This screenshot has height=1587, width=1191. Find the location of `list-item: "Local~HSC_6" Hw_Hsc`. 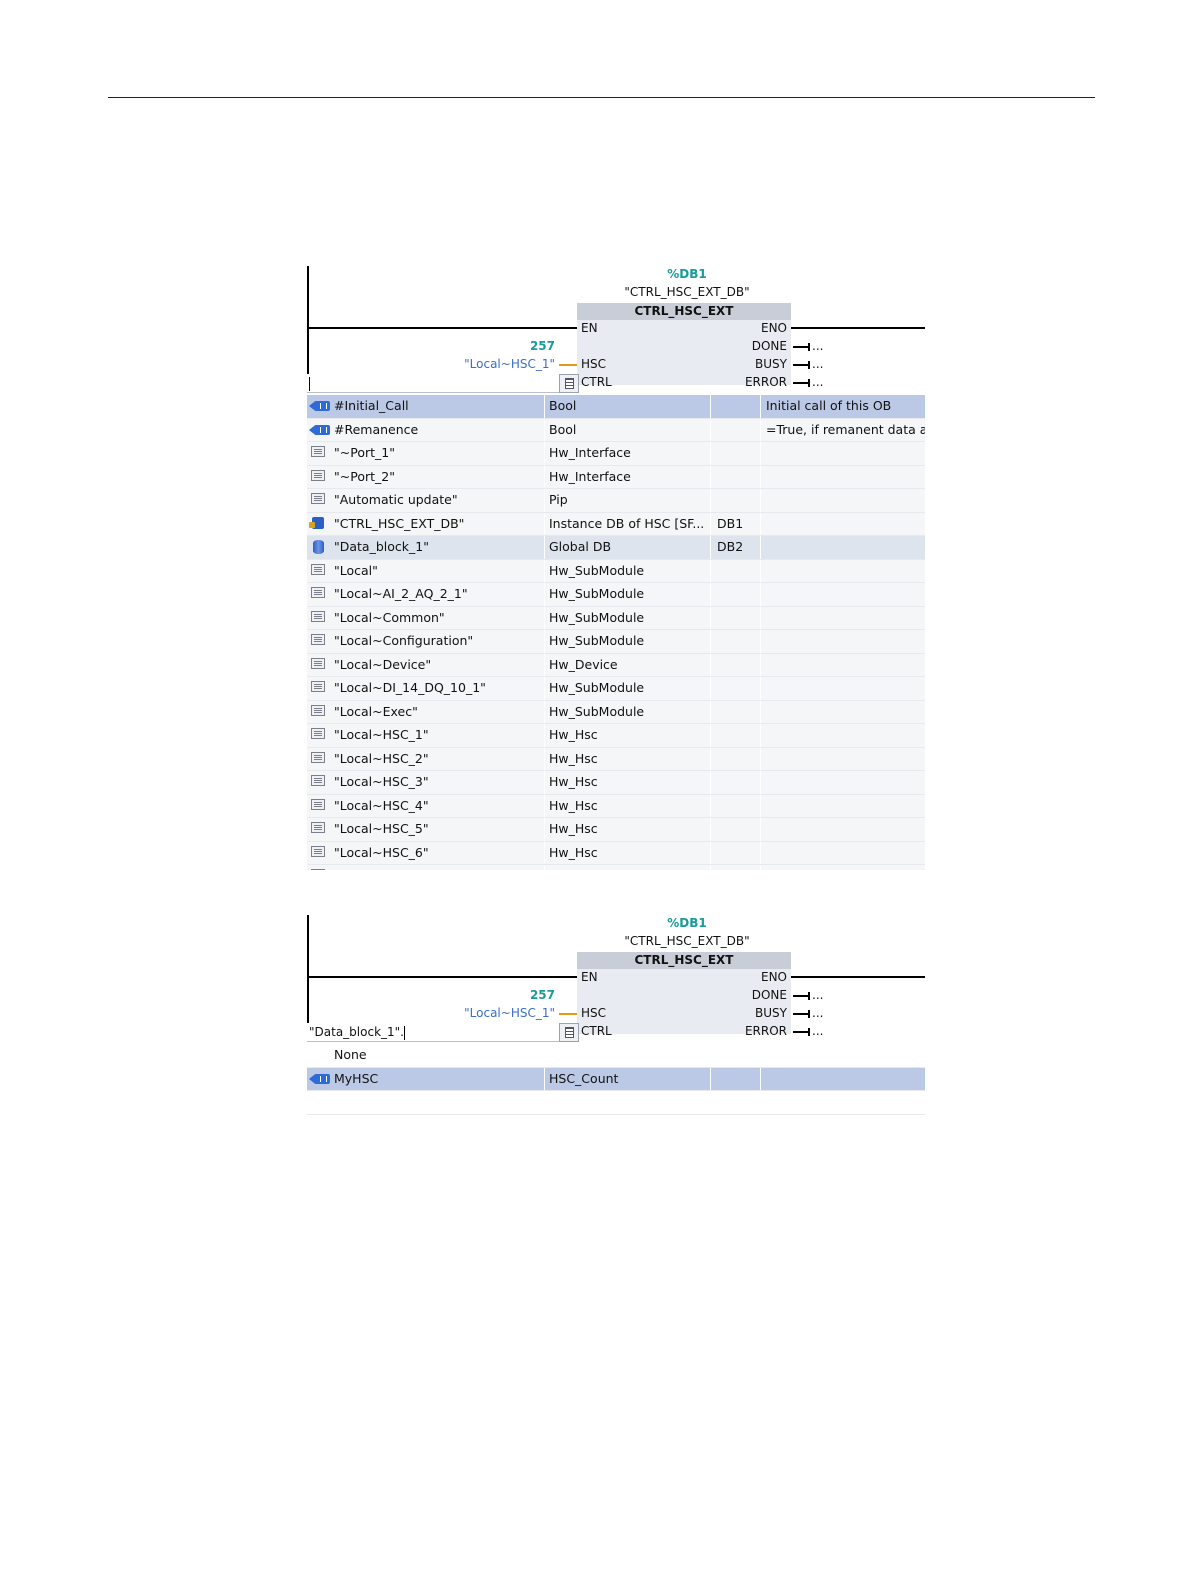

list-item: "Local~HSC_6" Hw_Hsc is located at coordinates (616, 853).